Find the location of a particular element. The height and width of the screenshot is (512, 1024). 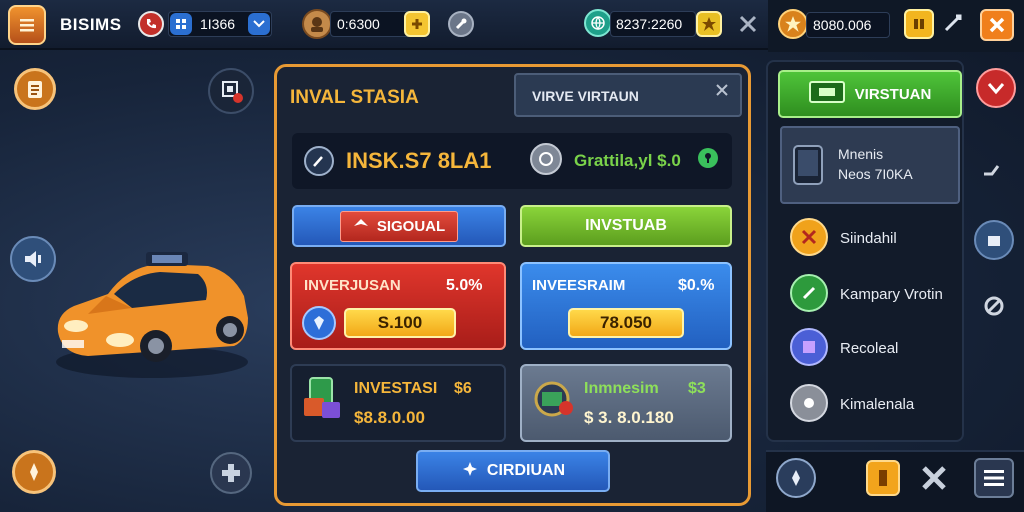

brand-title: BISIMS is located at coordinates (91, 24).